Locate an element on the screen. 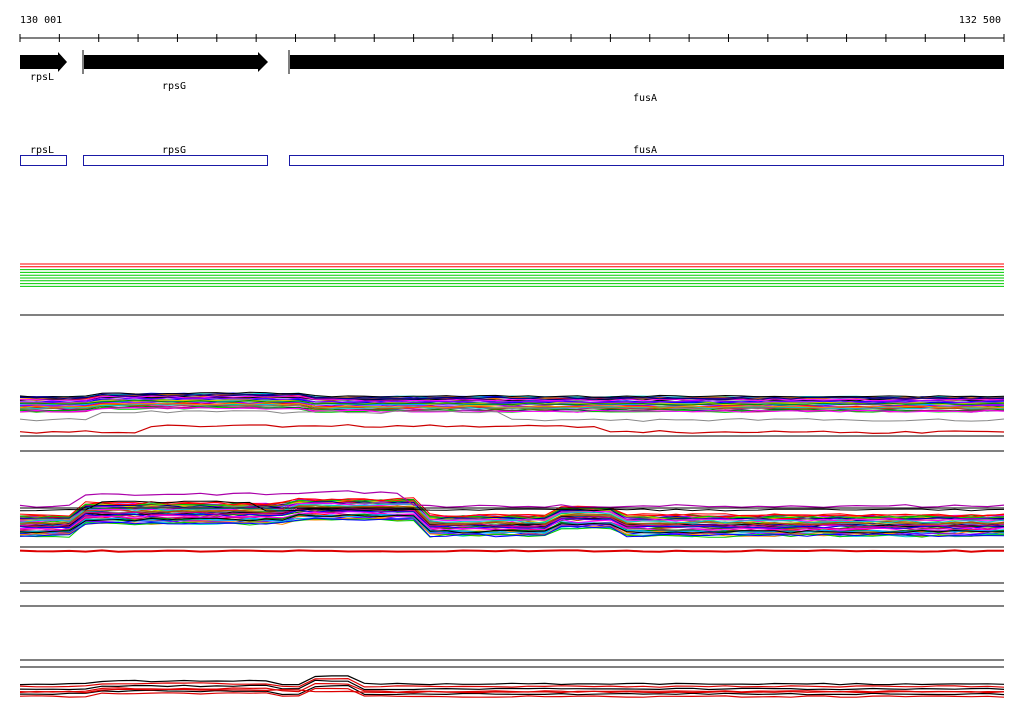 This screenshot has height=714, width=1024. ruler-start-label: 130 001 is located at coordinates (41, 20).